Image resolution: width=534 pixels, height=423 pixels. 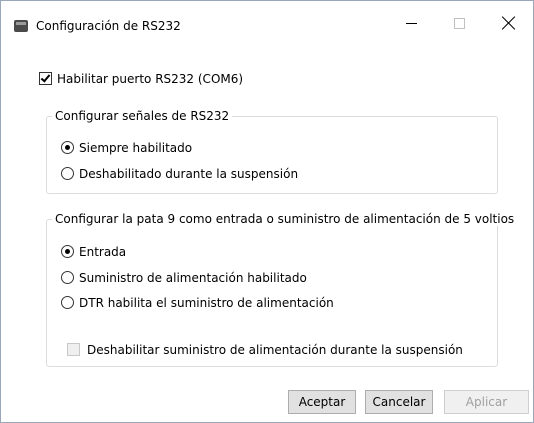 I want to click on maximize-icon, so click(x=459, y=23).